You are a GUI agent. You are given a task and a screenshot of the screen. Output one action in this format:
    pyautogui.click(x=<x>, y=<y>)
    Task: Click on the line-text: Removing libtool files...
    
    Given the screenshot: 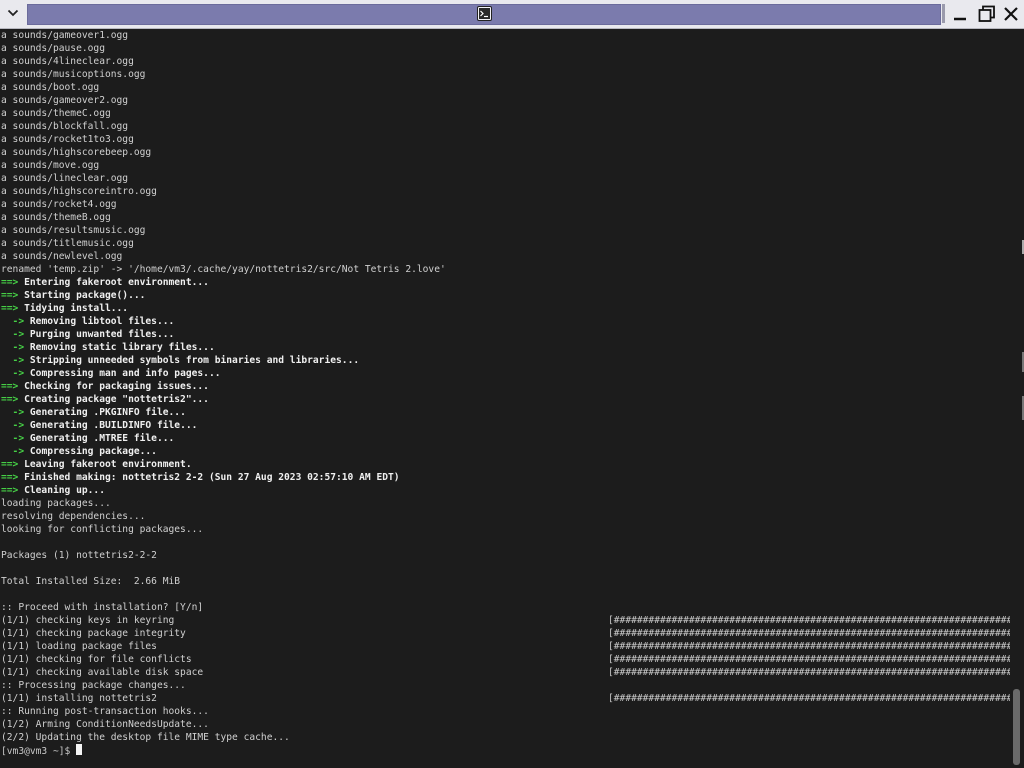 What is the action you would take?
    pyautogui.click(x=102, y=321)
    